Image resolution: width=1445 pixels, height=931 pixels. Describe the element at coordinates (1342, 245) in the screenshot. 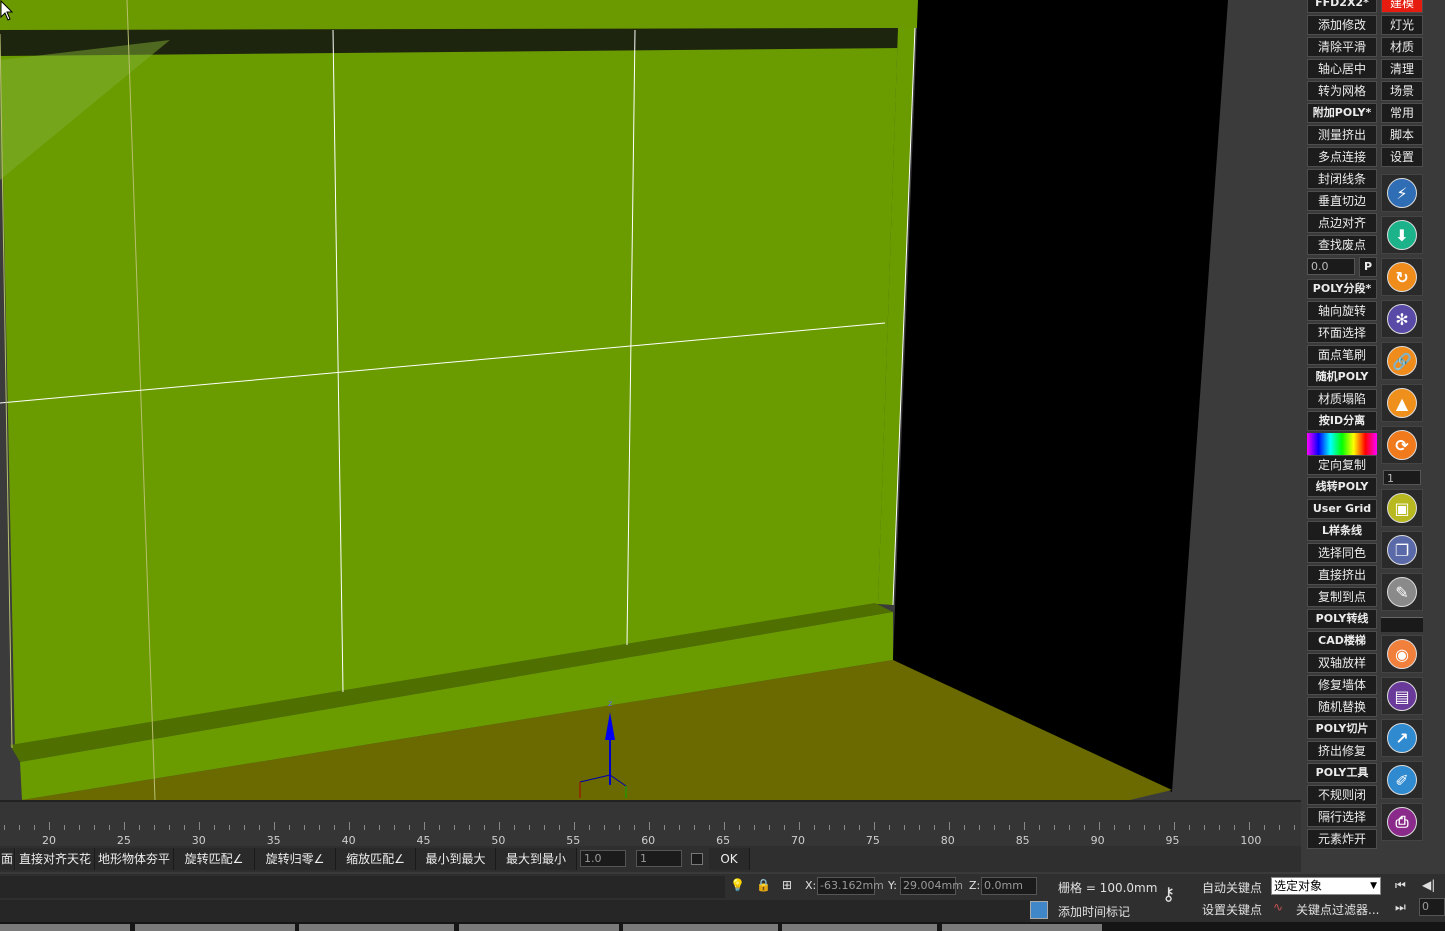

I see `tool-button: 查找废点` at that location.